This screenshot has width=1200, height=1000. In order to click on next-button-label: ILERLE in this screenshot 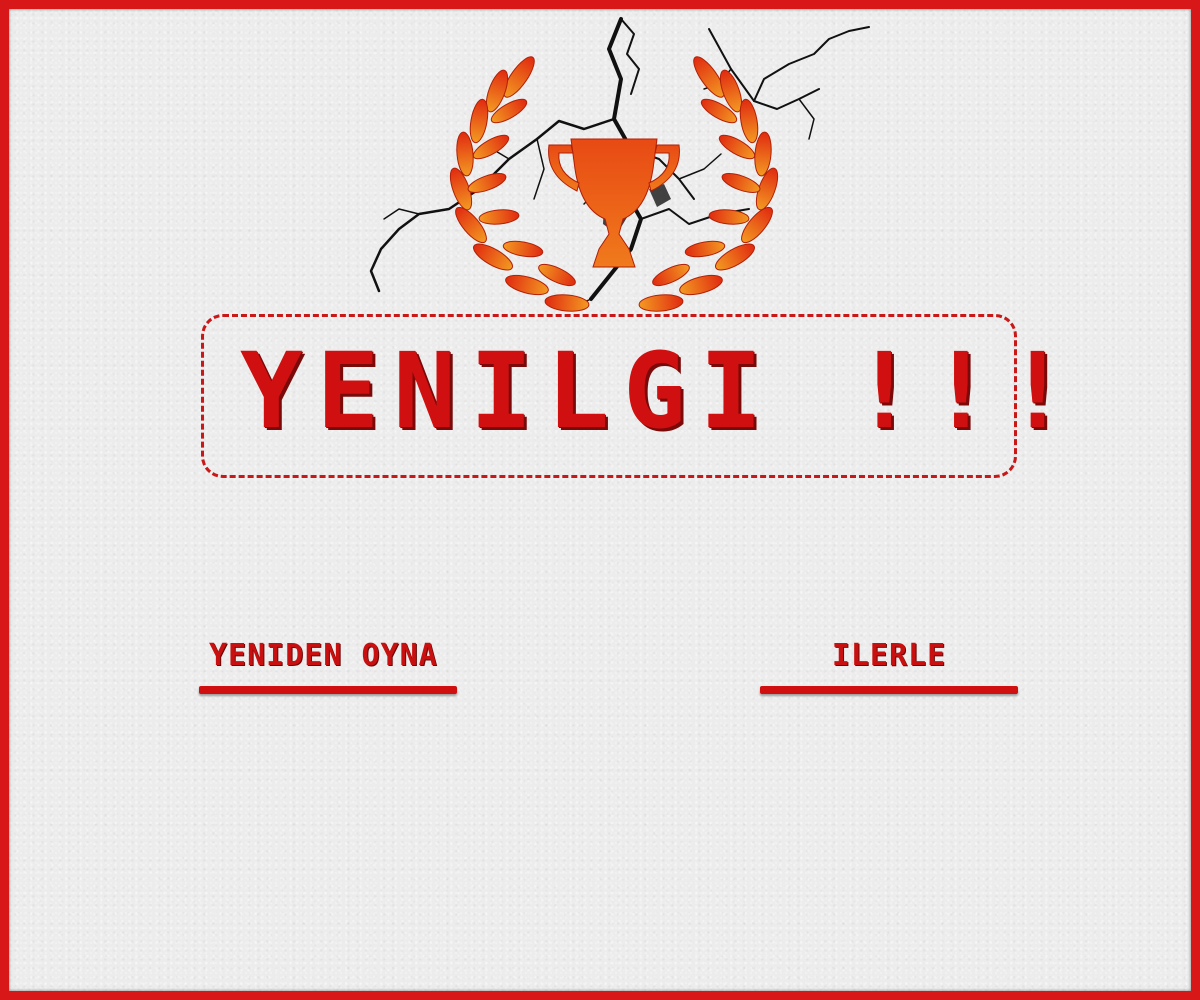, I will do `click(889, 655)`.